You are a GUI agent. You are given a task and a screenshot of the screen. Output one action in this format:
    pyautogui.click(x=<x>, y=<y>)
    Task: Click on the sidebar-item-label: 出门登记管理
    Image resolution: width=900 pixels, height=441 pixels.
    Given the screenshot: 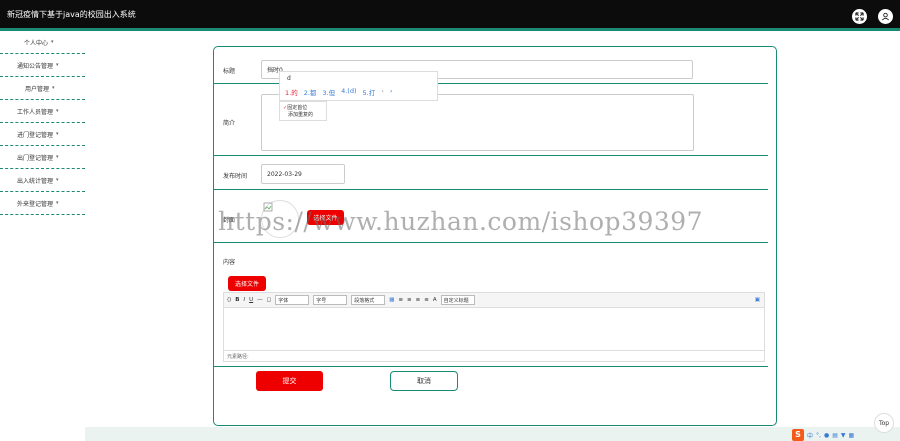 What is the action you would take?
    pyautogui.click(x=35, y=158)
    